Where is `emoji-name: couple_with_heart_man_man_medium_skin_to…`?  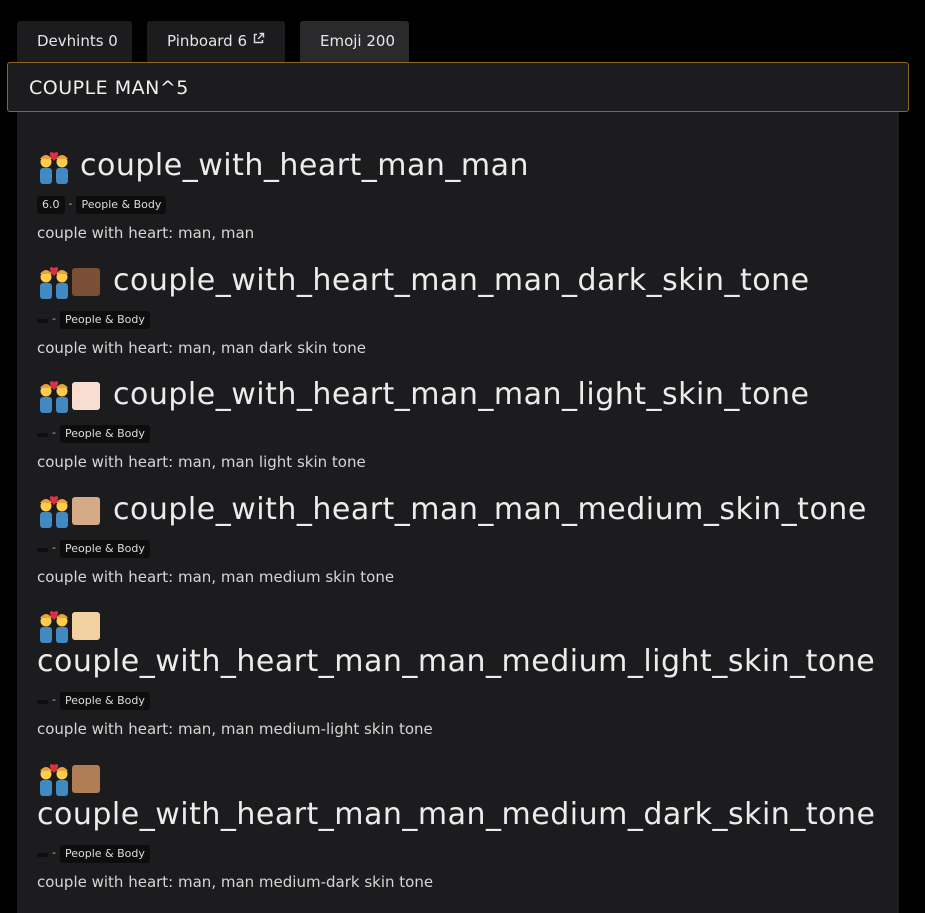 emoji-name: couple_with_heart_man_man_medium_skin_to… is located at coordinates (490, 509).